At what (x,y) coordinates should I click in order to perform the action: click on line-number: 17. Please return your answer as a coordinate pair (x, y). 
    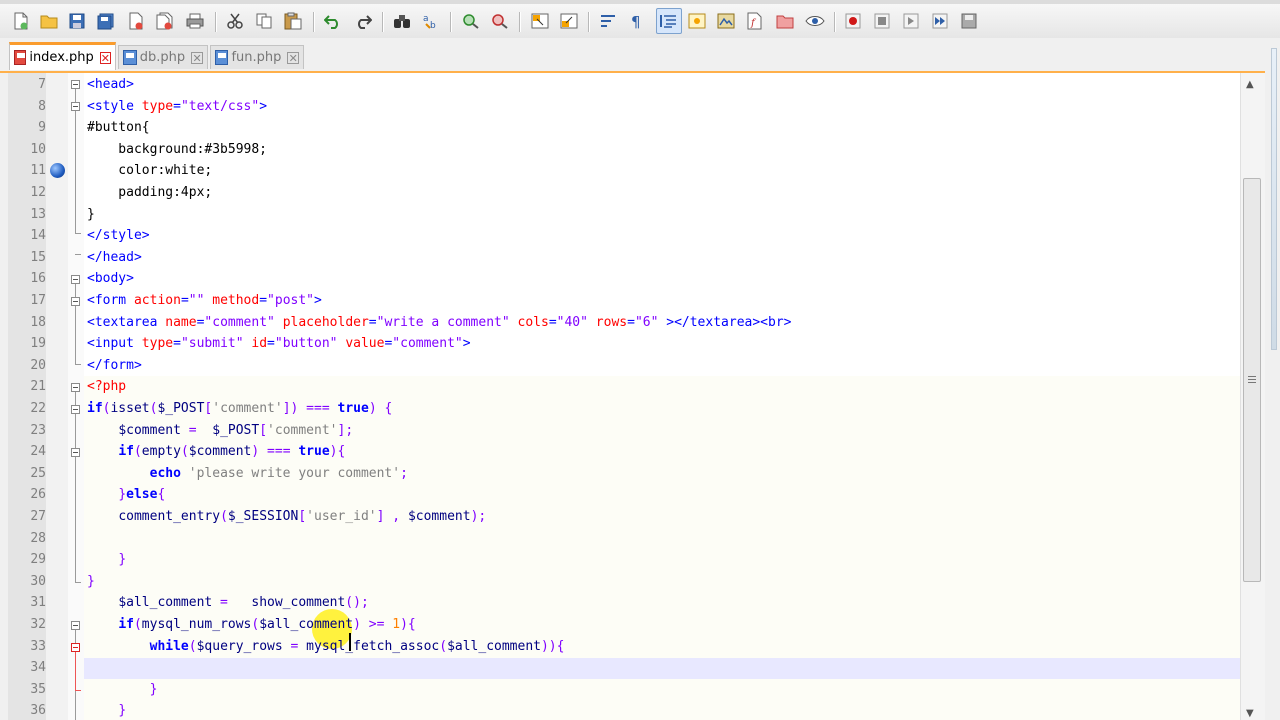
    Looking at the image, I should click on (38, 300).